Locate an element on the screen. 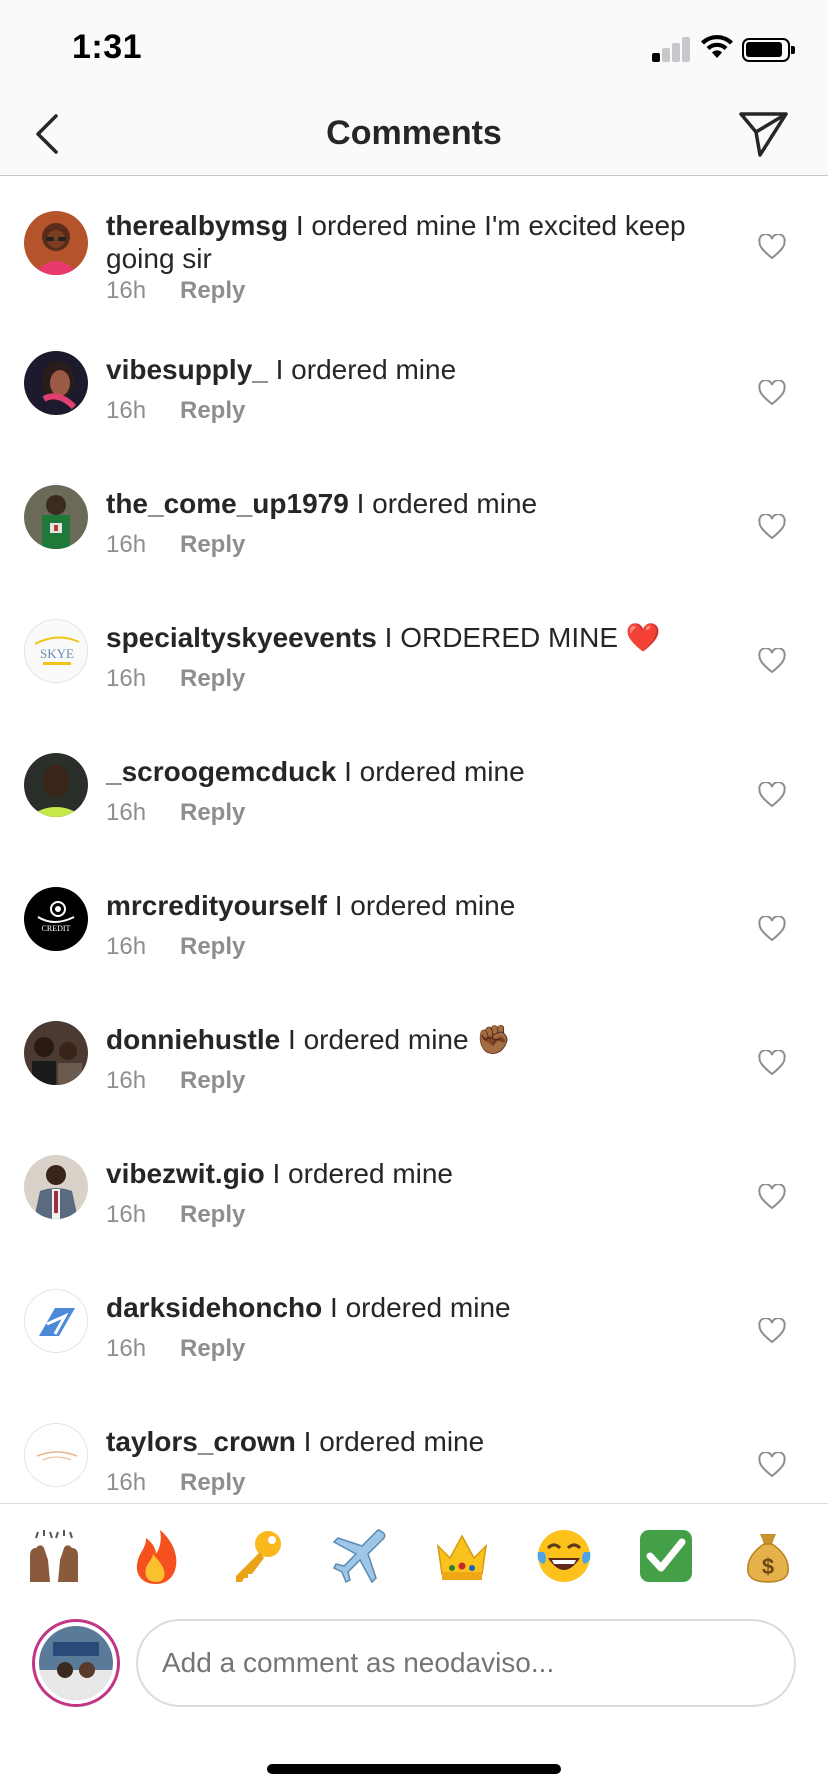 This screenshot has width=828, height=1792. comment-username: therealbymsg is located at coordinates (197, 225).